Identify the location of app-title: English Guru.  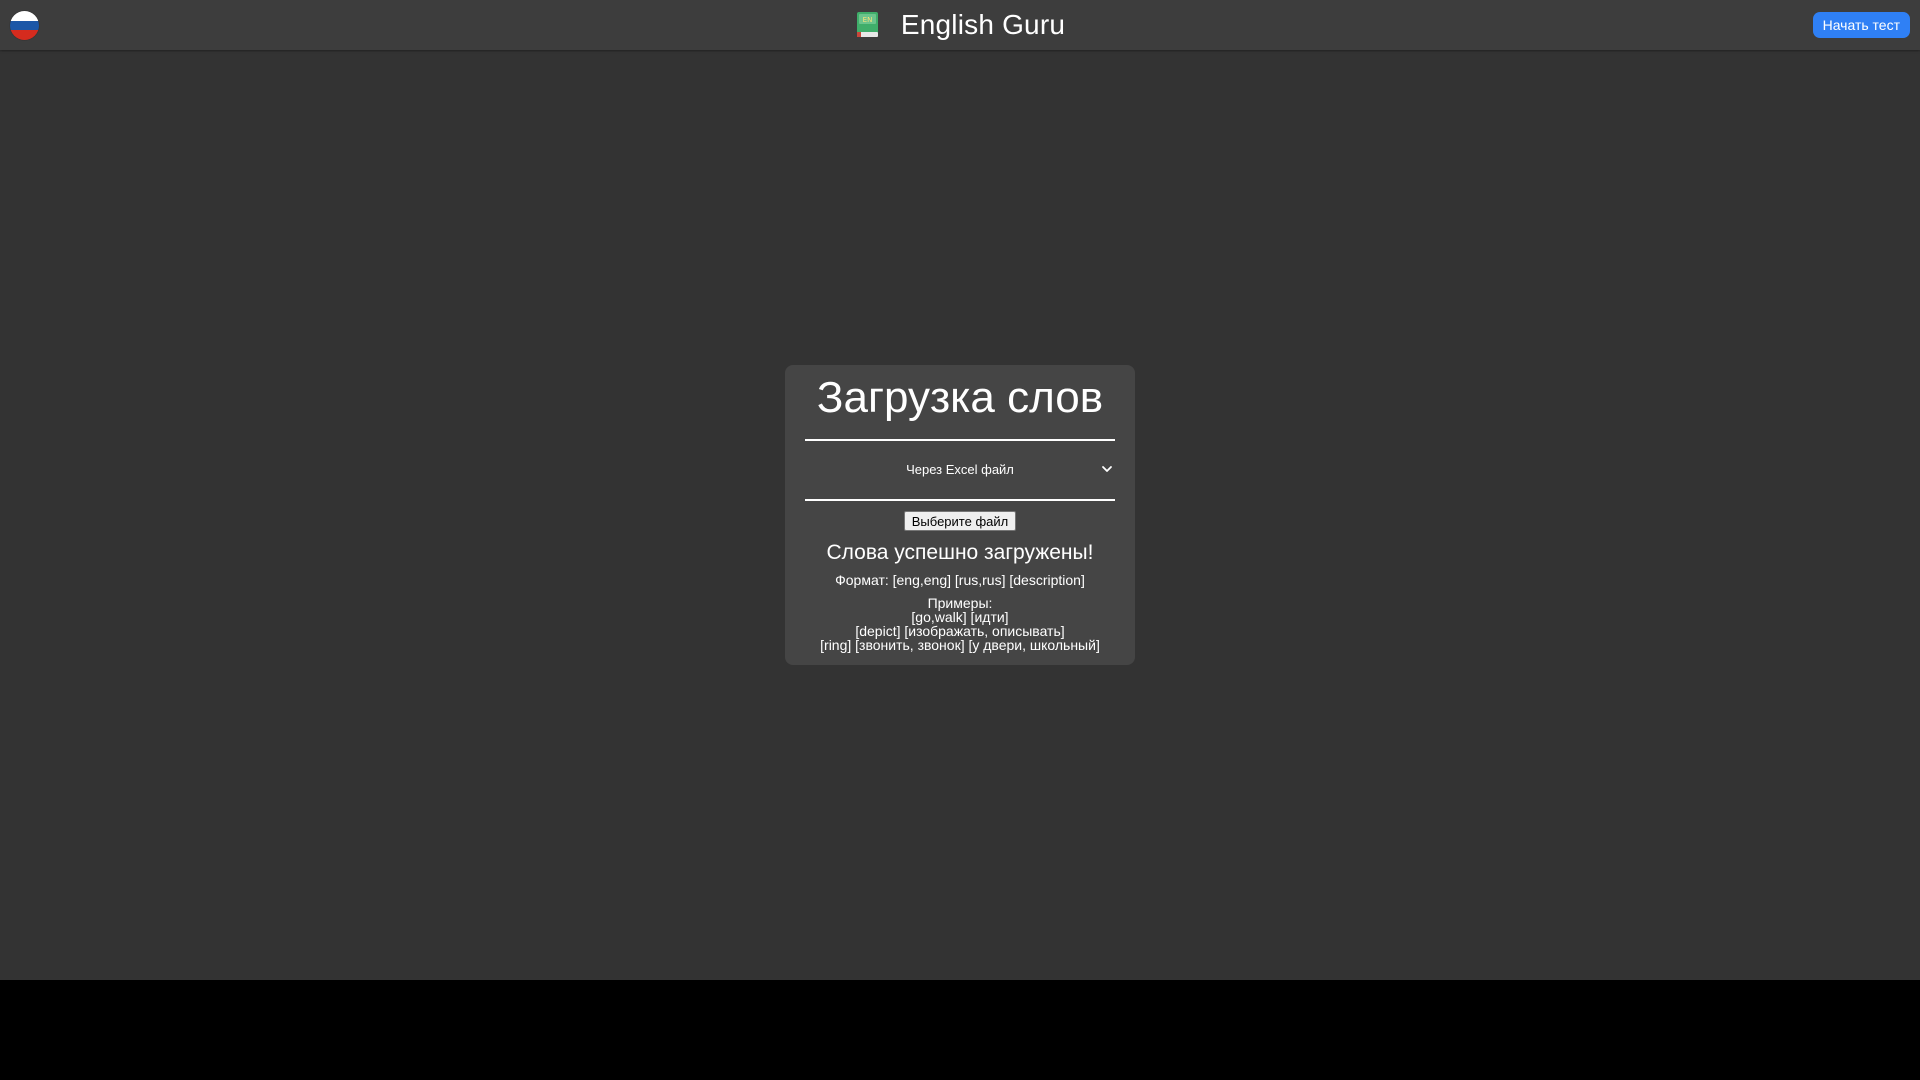
(983, 24).